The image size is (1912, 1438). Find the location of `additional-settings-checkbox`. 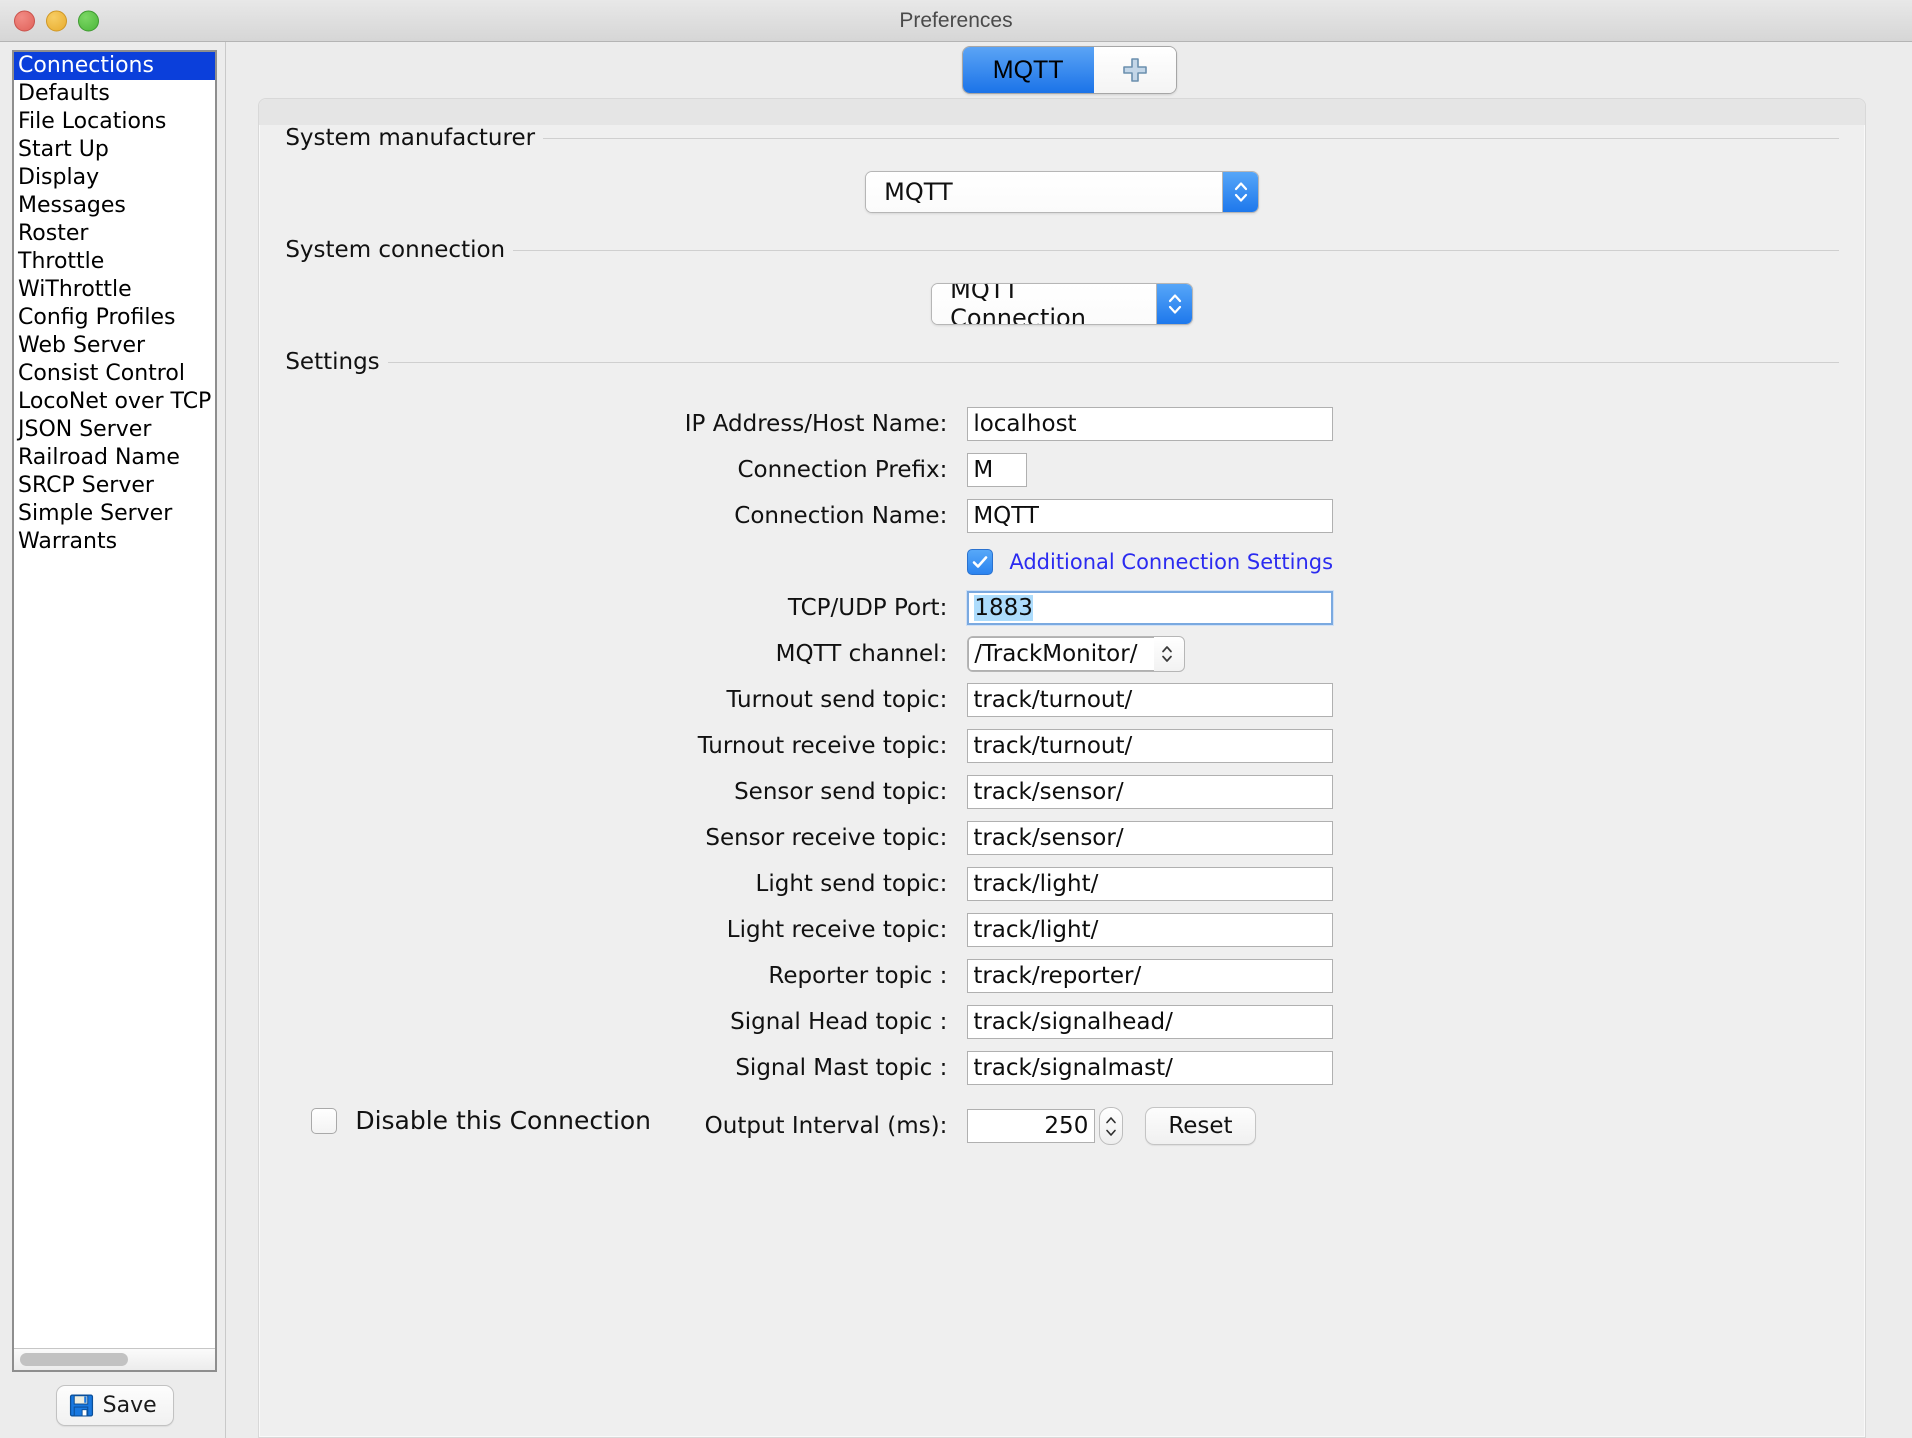

additional-settings-checkbox is located at coordinates (980, 562).